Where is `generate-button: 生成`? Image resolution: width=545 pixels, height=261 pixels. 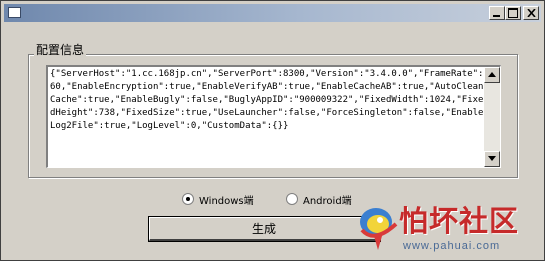
generate-button: 生成 is located at coordinates (264, 229).